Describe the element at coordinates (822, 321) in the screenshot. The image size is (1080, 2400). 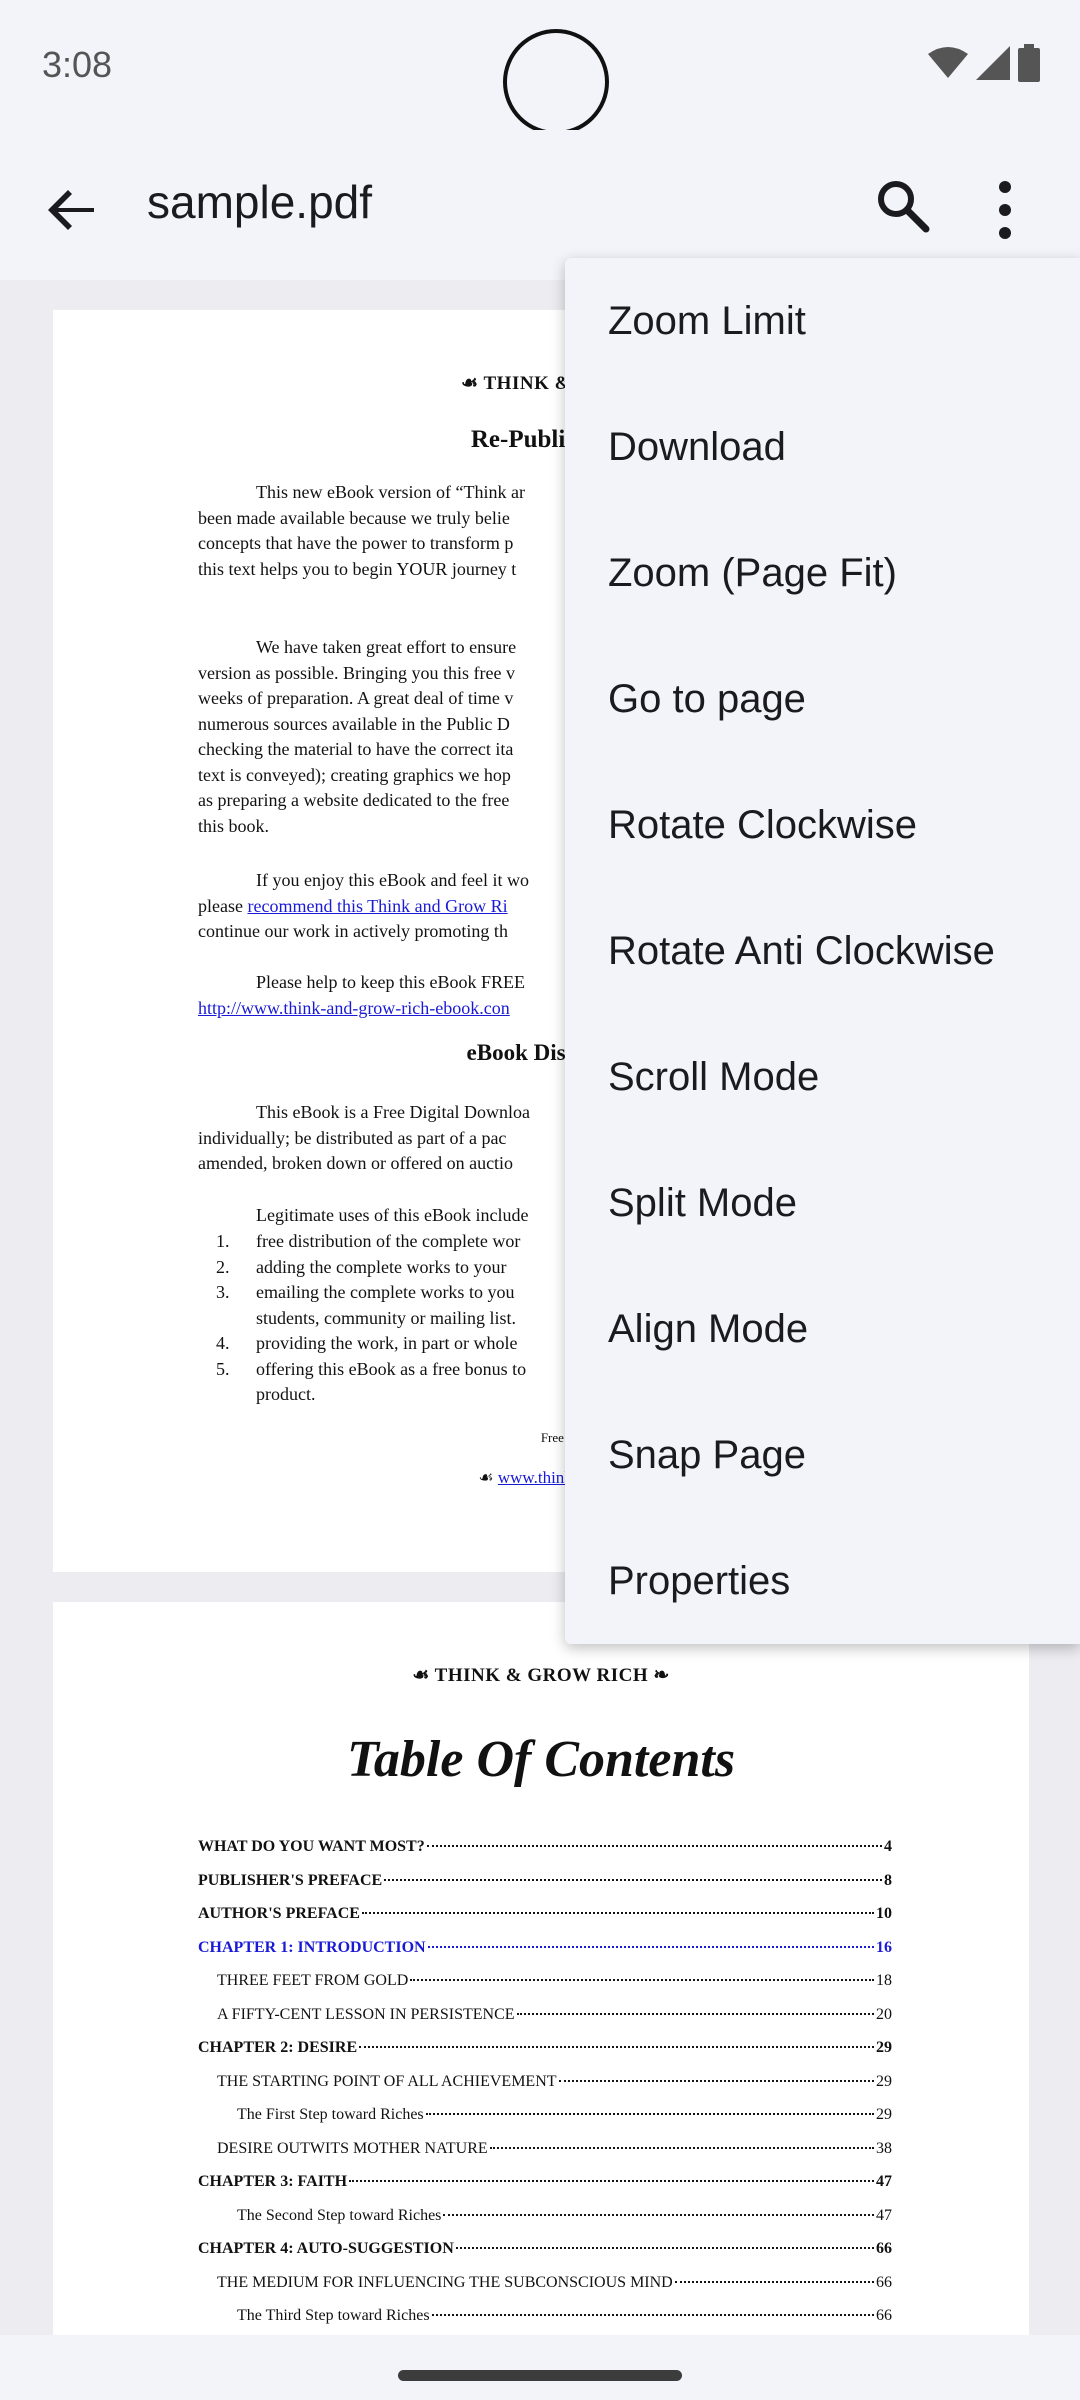
I see `menu-item-zoom-limit: Zoom Limit` at that location.